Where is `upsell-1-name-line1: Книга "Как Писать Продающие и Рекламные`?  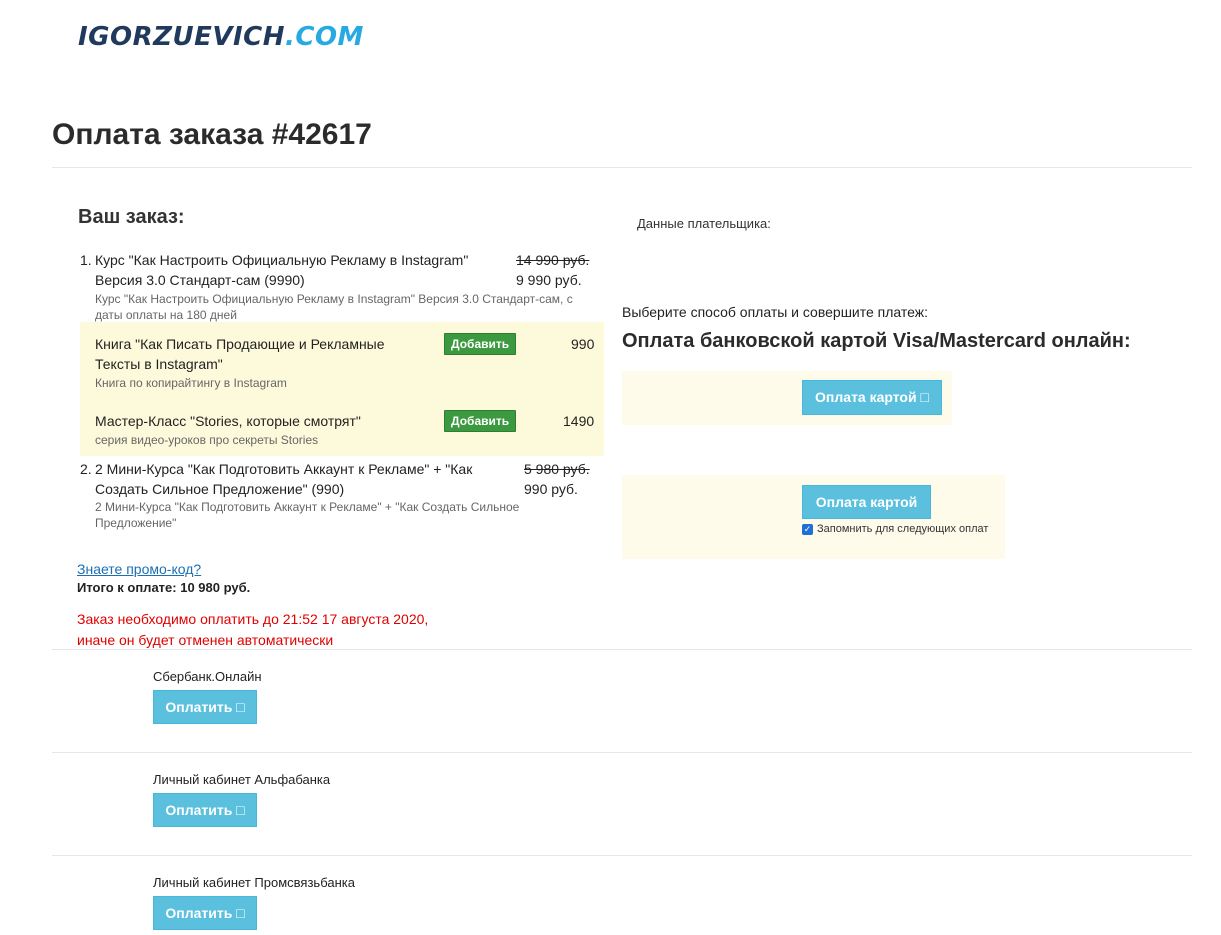 upsell-1-name-line1: Книга "Как Писать Продающие и Рекламные is located at coordinates (240, 344).